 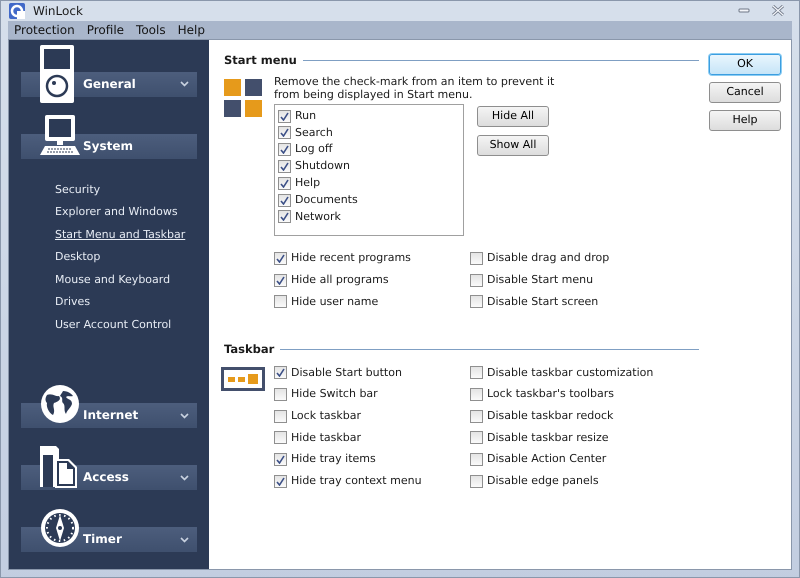 I want to click on sidebar-link: Mouse and Keyboard, so click(x=112, y=280).